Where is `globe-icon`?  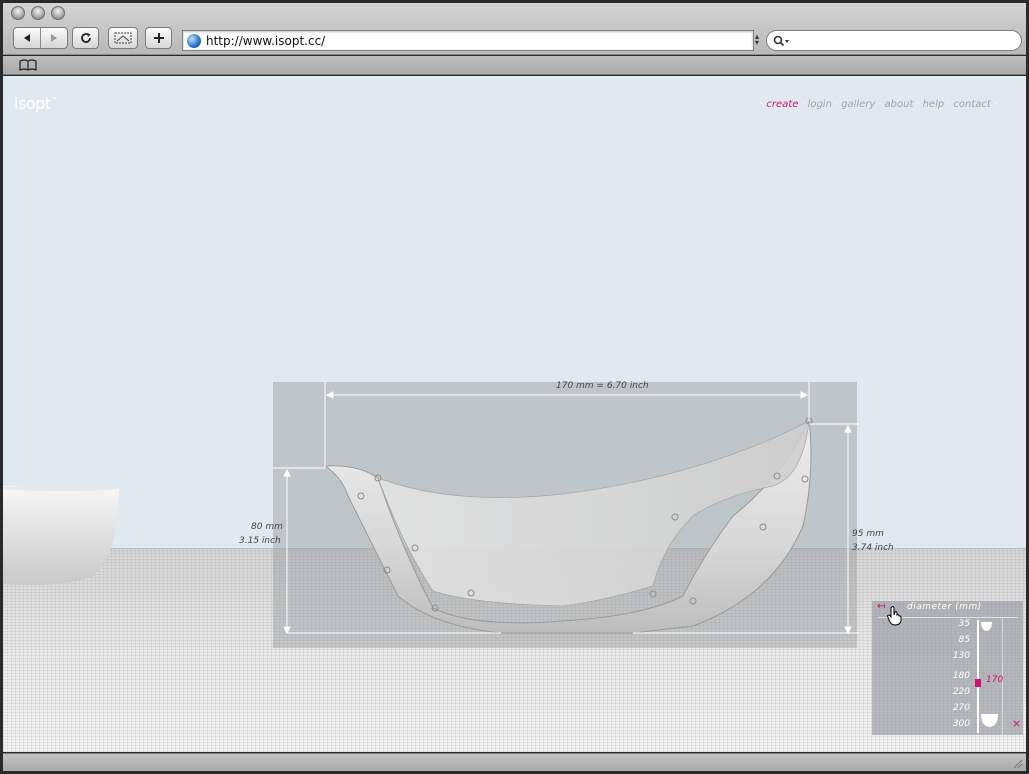
globe-icon is located at coordinates (194, 40).